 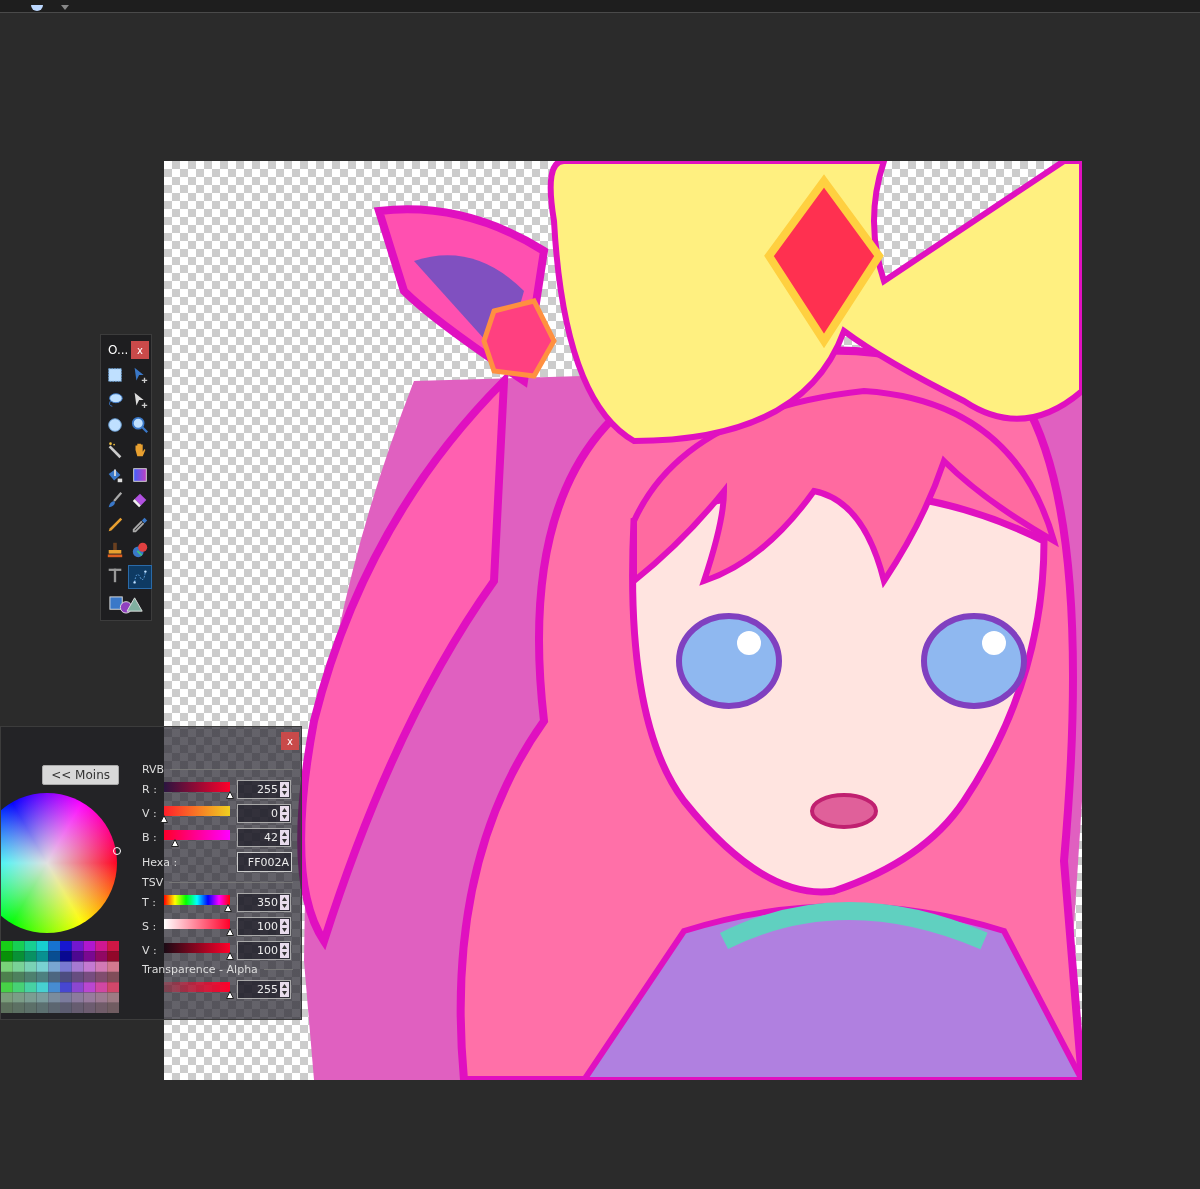 What do you see at coordinates (264, 837) in the screenshot?
I see `number-field: 42` at bounding box center [264, 837].